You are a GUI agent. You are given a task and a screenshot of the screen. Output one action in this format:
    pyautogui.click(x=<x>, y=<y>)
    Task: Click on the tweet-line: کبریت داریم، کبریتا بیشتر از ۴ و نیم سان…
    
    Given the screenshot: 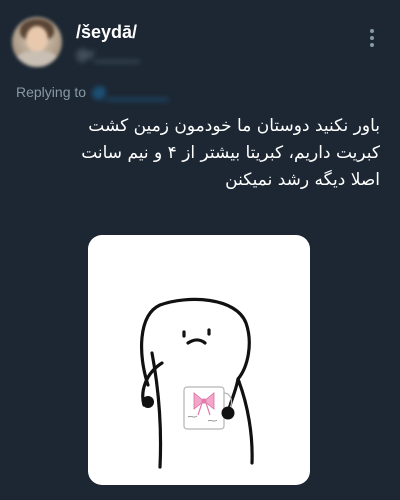 What is the action you would take?
    pyautogui.click(x=230, y=153)
    